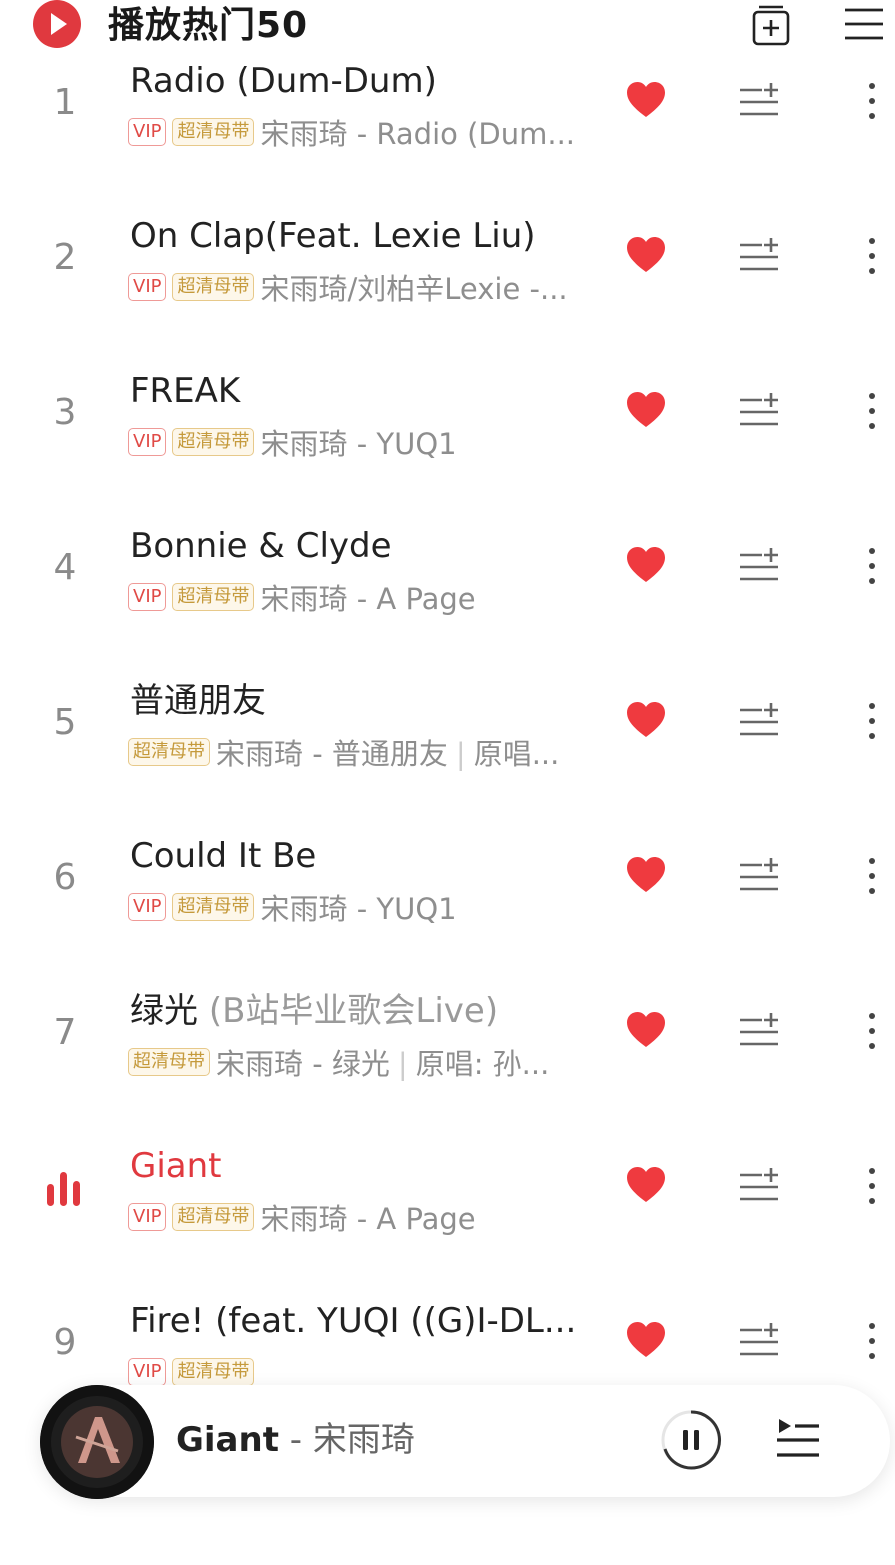 This screenshot has height=1565, width=895. I want to click on song-title-text: On Clap(Feat. Lexie Liu), so click(333, 236).